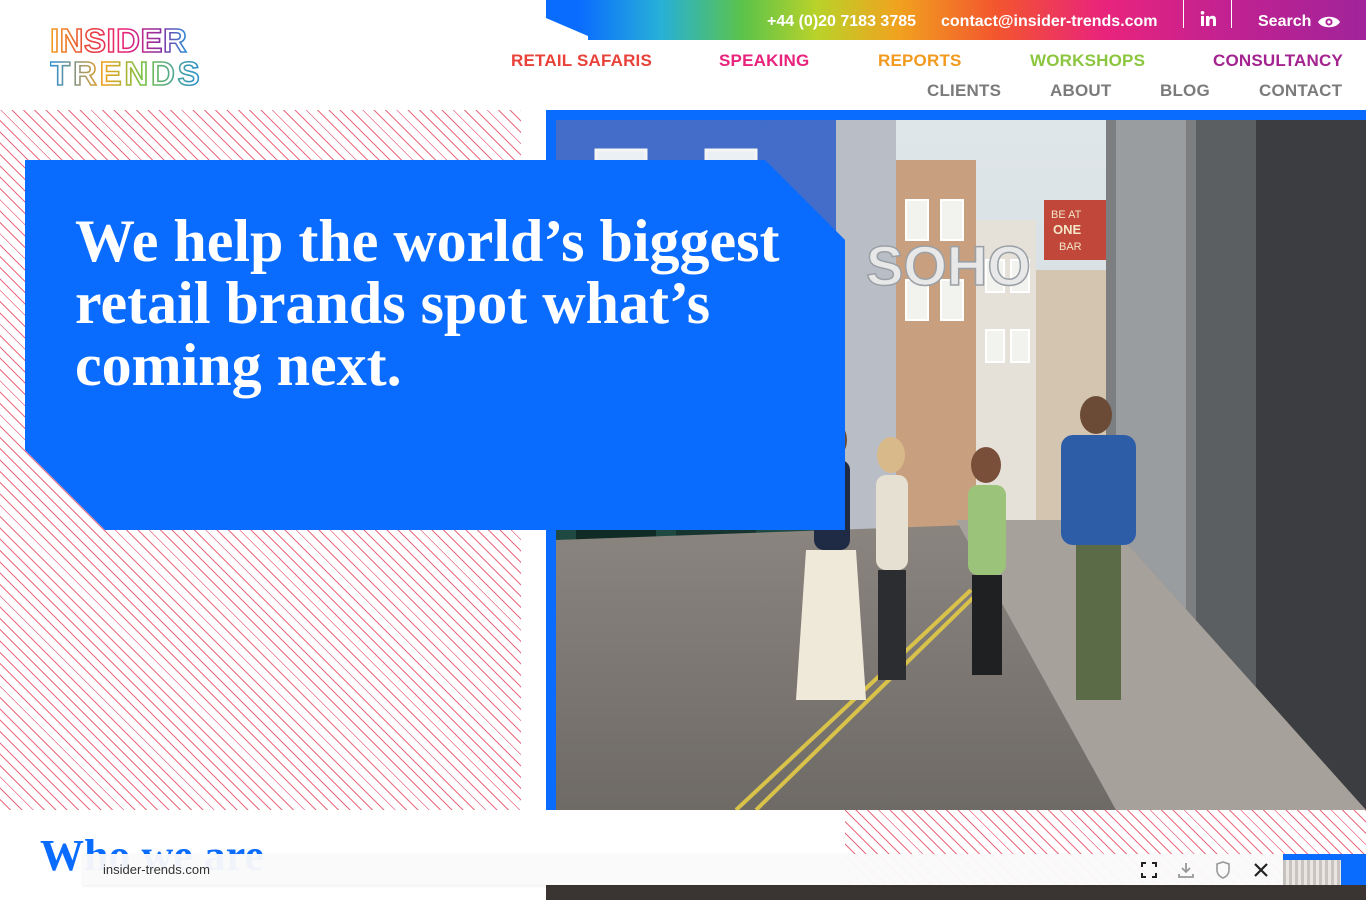 This screenshot has height=900, width=1366. Describe the element at coordinates (118, 40) in the screenshot. I see `logo-line-1: INSIDER` at that location.